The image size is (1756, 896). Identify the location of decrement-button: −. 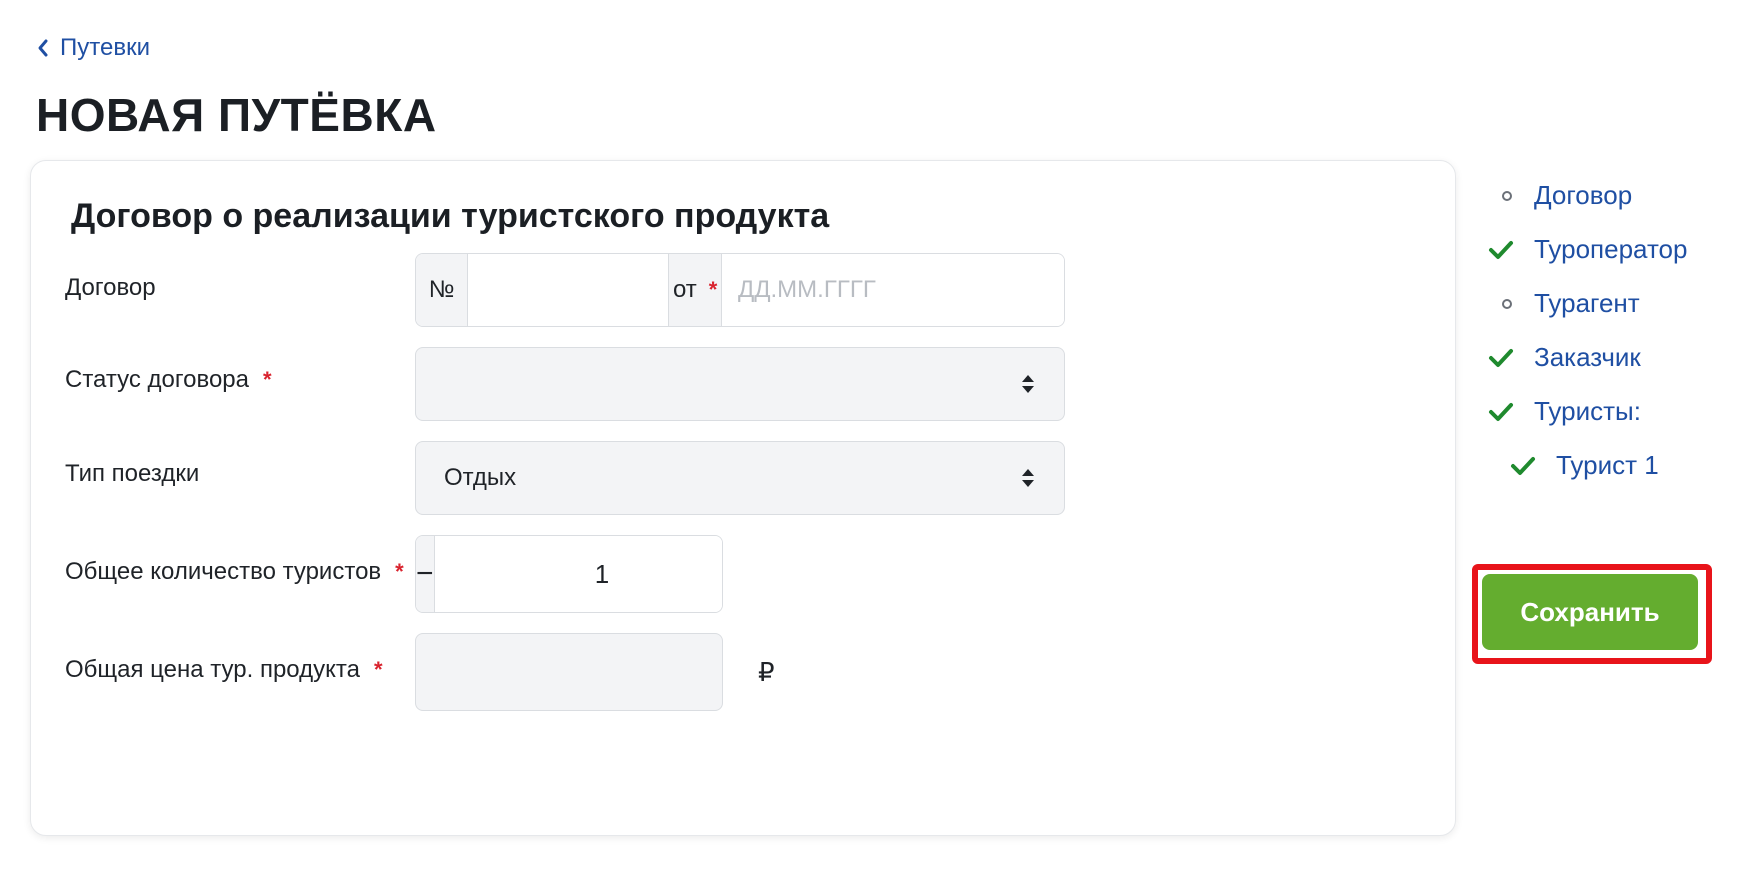
(425, 574).